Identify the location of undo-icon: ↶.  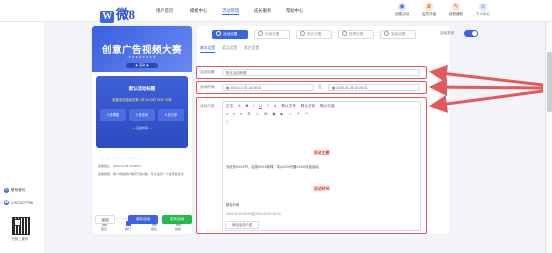
(298, 114).